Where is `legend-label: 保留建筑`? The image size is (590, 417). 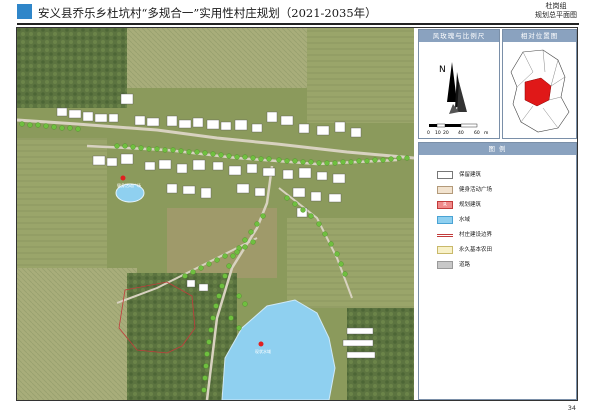 legend-label: 保留建筑 is located at coordinates (470, 175).